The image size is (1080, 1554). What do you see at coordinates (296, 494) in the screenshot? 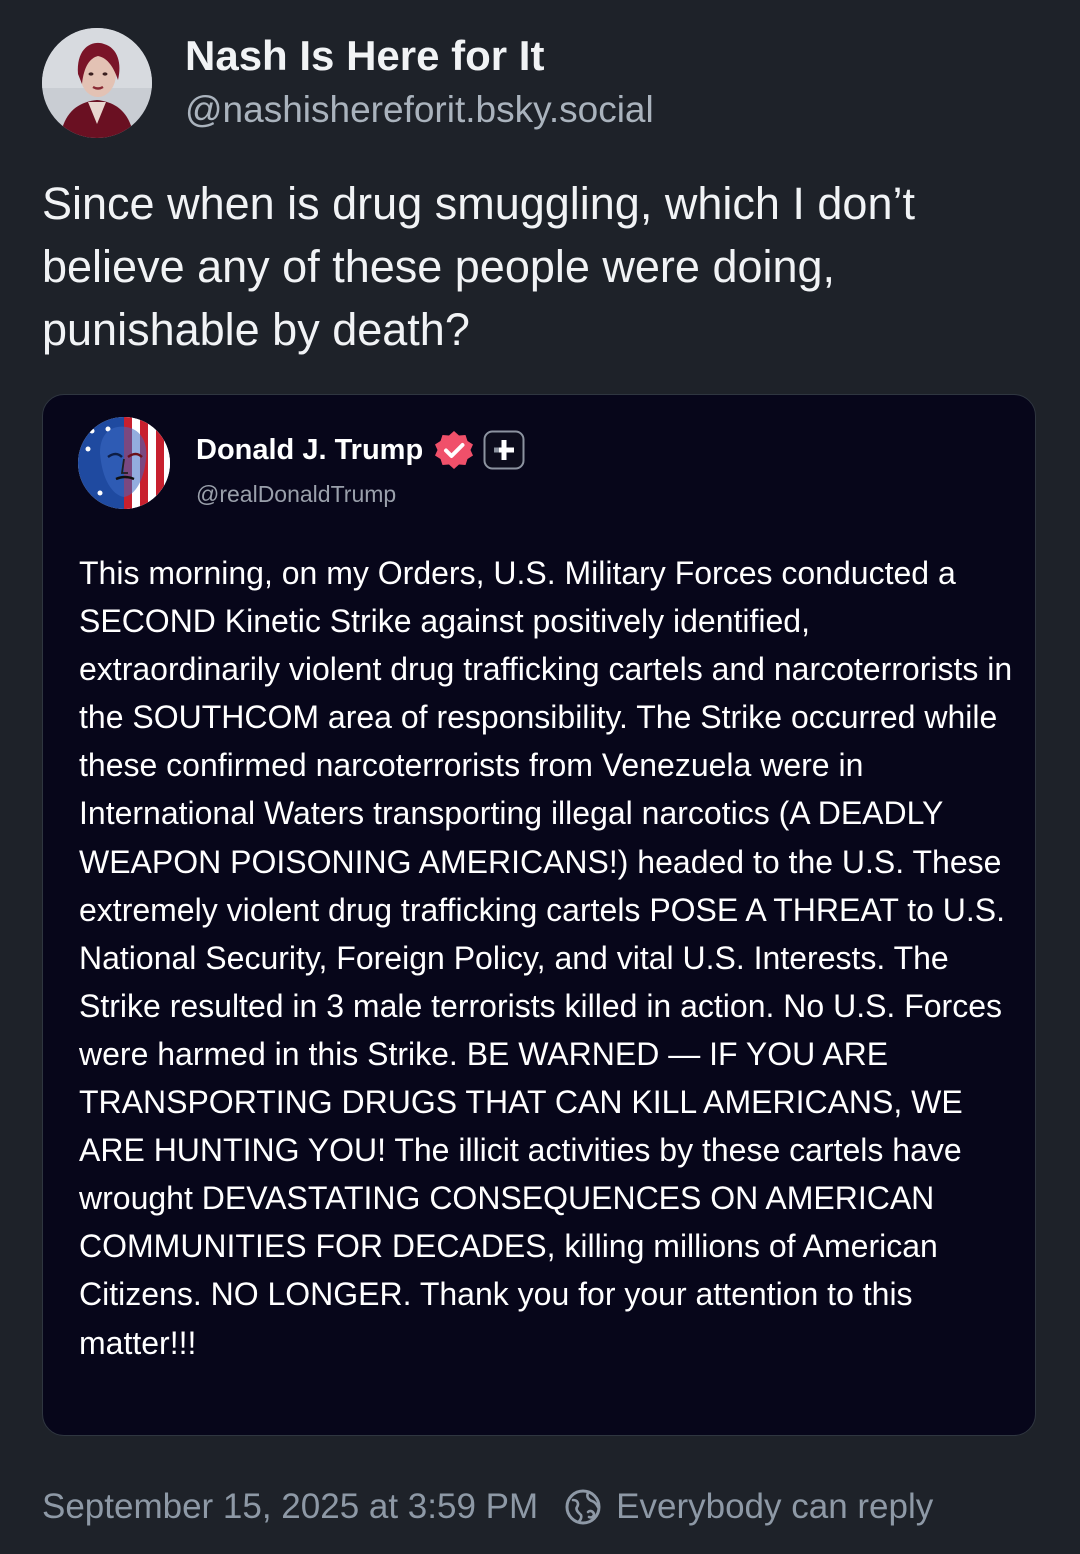
I see `quoted-author-handle: @realDonaldTrump` at bounding box center [296, 494].